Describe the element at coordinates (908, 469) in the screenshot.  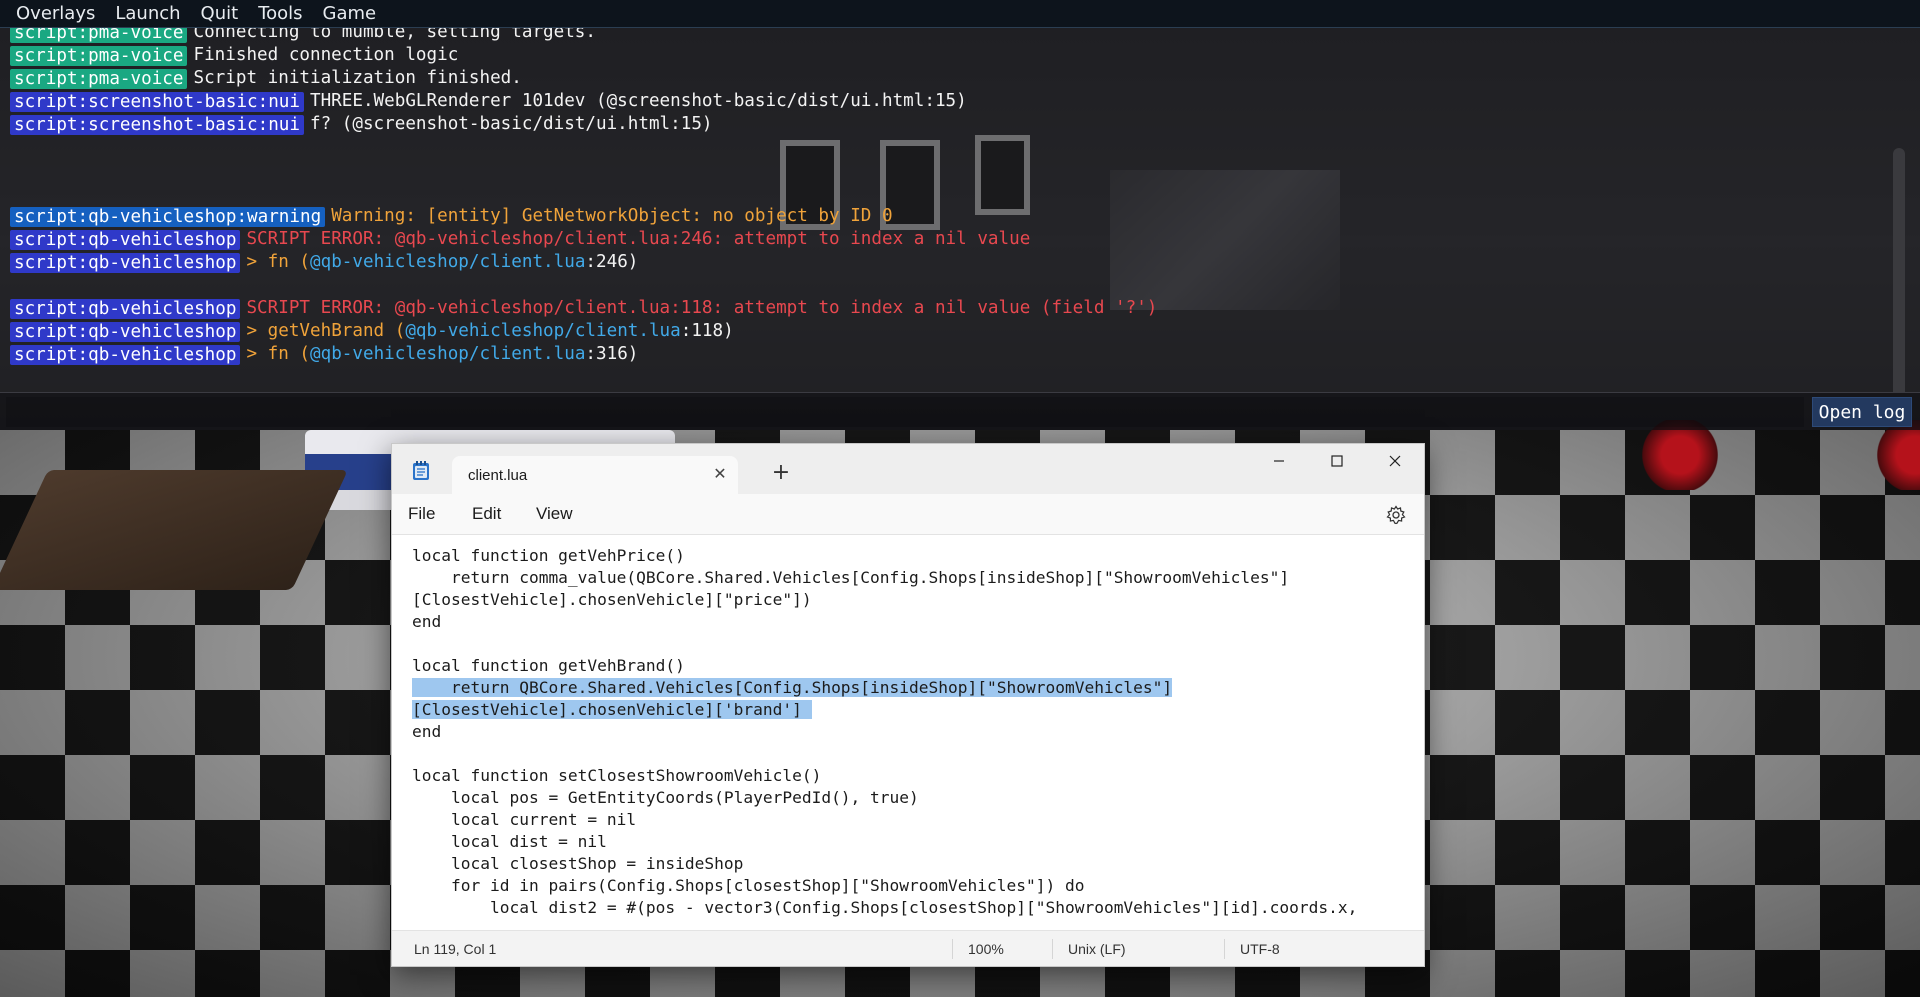
I see `notepad-titlebar: client.lua ✕ +` at that location.